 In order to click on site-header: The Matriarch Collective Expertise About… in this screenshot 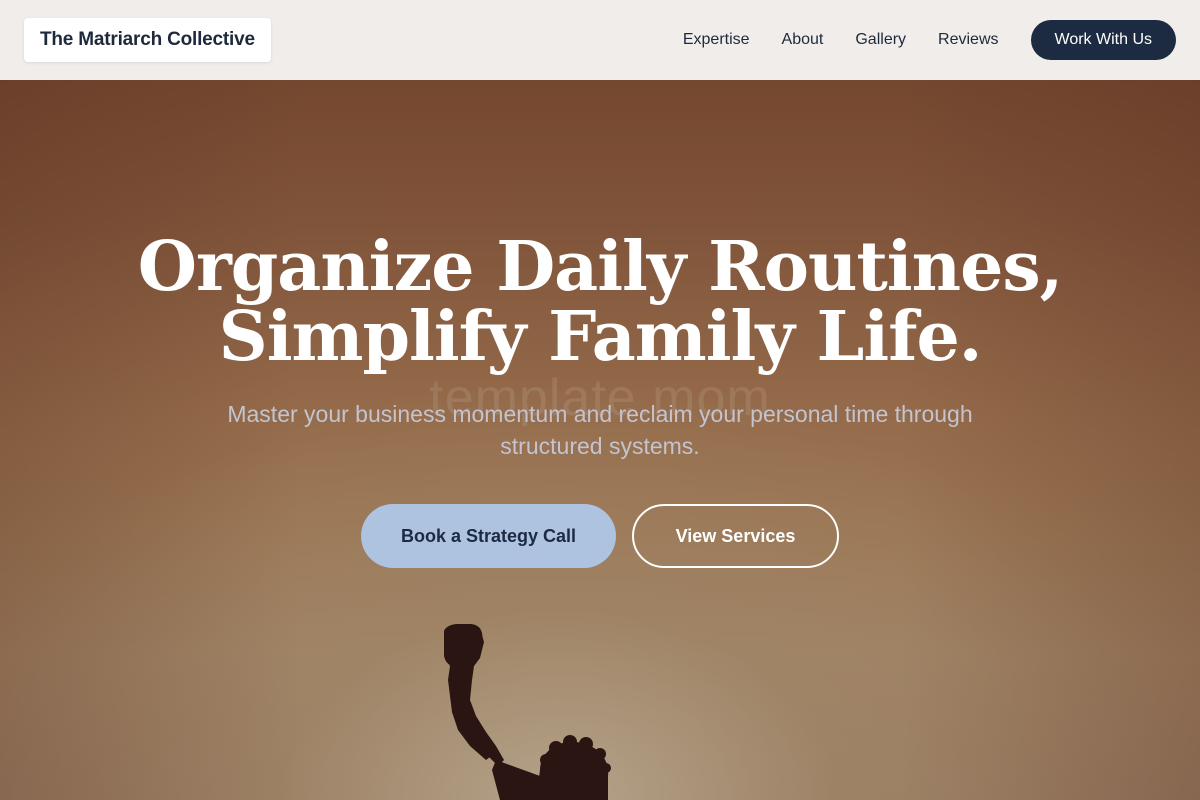, I will do `click(600, 40)`.